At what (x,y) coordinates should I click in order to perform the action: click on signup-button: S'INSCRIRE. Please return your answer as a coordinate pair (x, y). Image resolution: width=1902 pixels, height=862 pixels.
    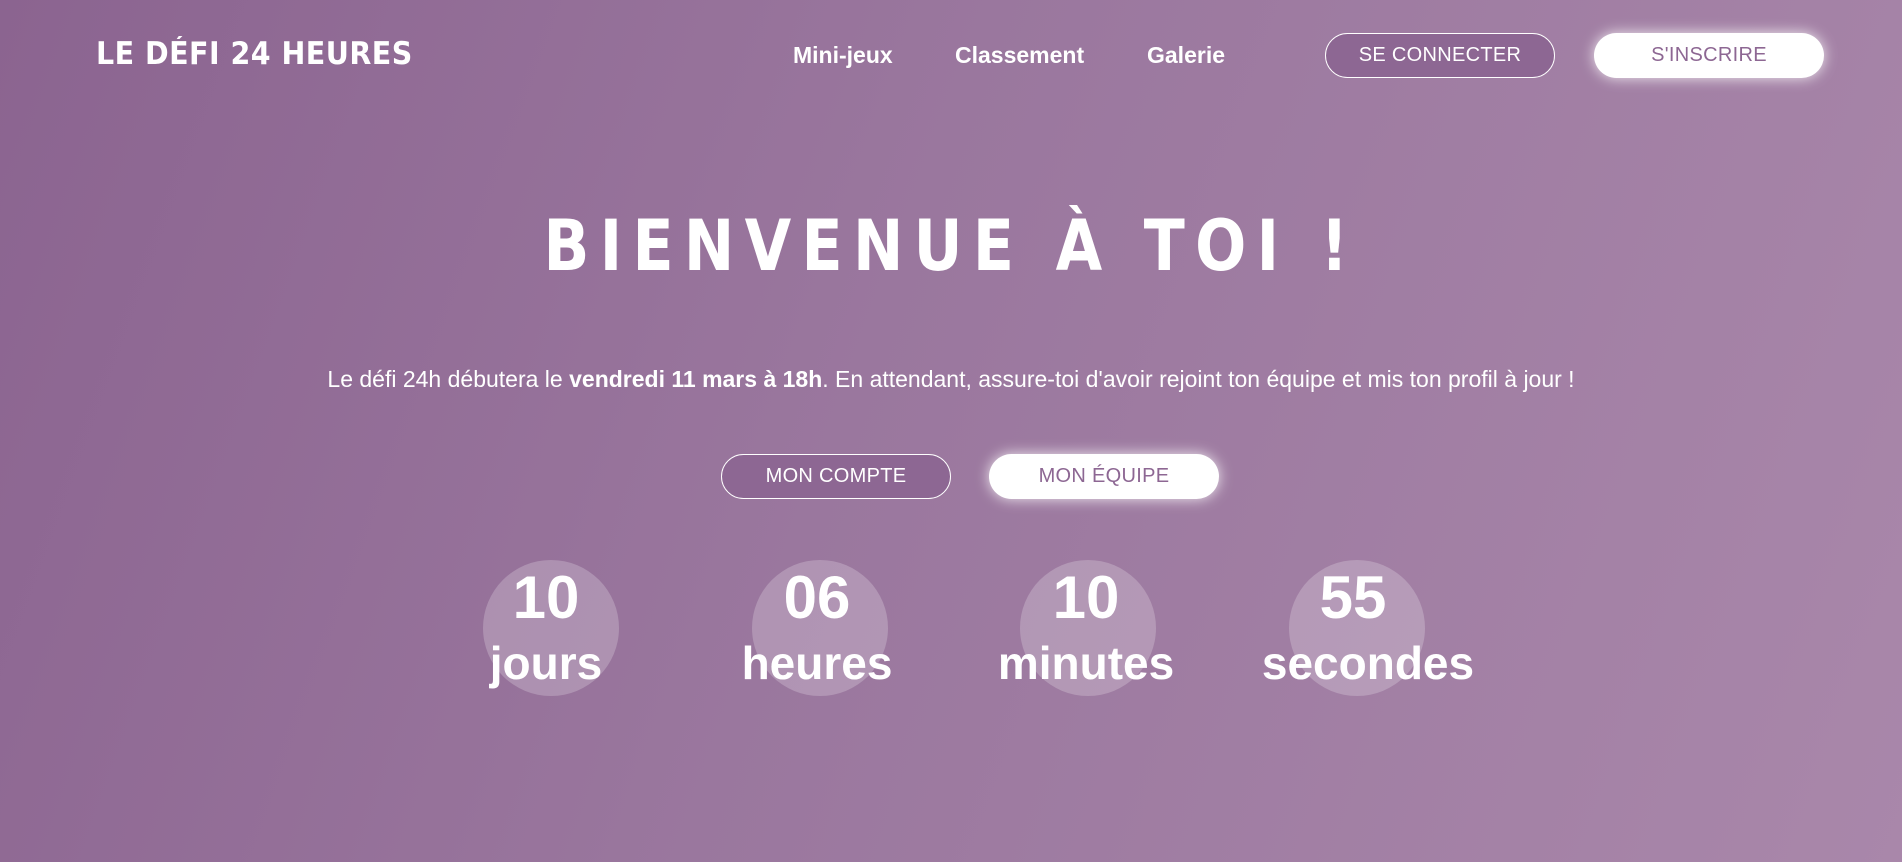
    Looking at the image, I should click on (1709, 55).